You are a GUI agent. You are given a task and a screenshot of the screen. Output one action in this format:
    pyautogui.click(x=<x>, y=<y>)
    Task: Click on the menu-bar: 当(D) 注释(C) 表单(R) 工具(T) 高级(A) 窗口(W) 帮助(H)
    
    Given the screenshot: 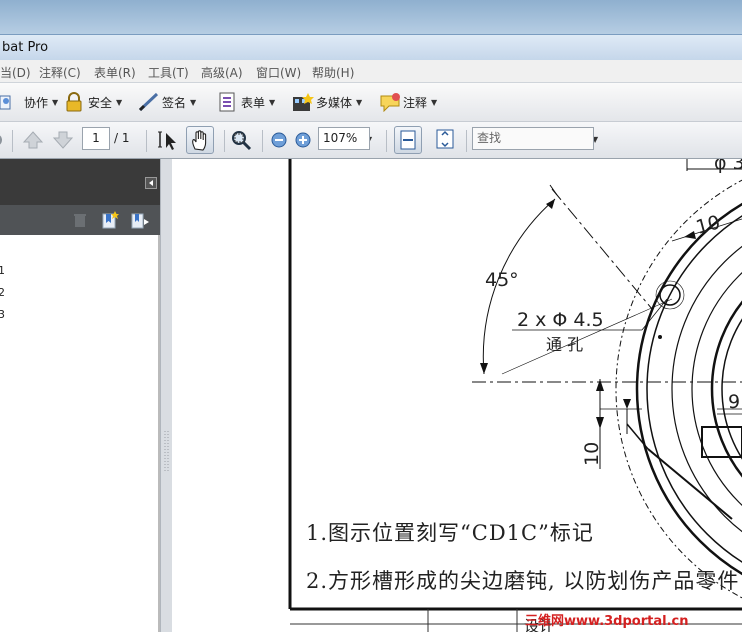 What is the action you would take?
    pyautogui.click(x=371, y=71)
    